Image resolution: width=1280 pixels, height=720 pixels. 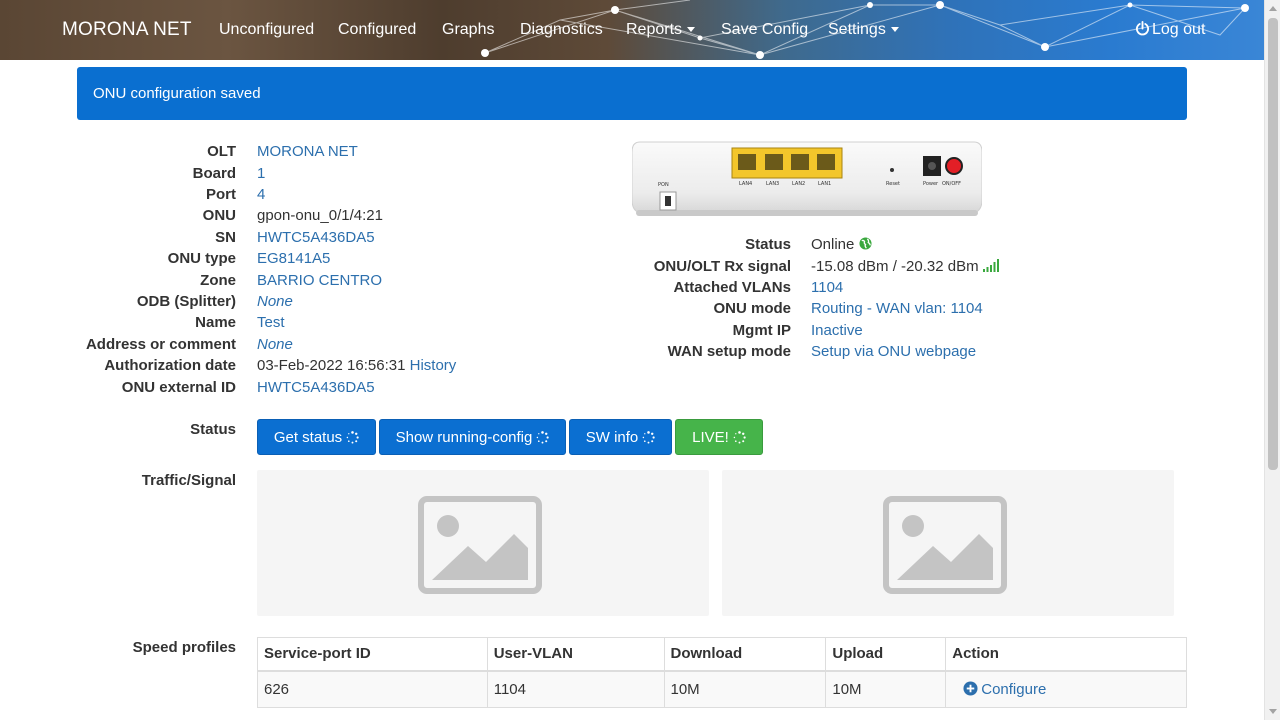 What do you see at coordinates (745, 184) in the screenshot?
I see `port-lan4-label: LAN4` at bounding box center [745, 184].